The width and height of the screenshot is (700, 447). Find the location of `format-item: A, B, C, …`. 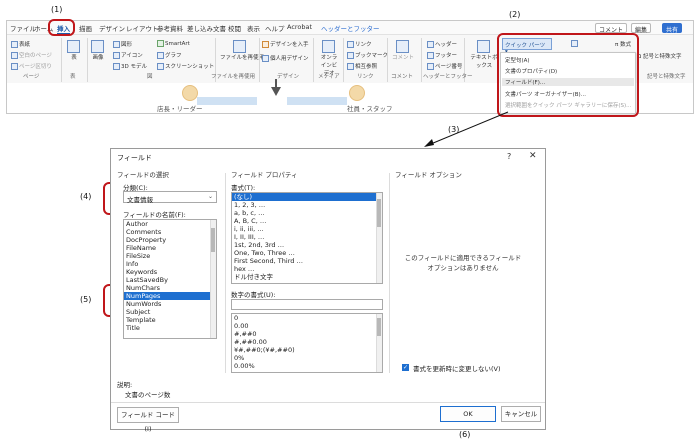

format-item: A, B, C, … is located at coordinates (307, 221).